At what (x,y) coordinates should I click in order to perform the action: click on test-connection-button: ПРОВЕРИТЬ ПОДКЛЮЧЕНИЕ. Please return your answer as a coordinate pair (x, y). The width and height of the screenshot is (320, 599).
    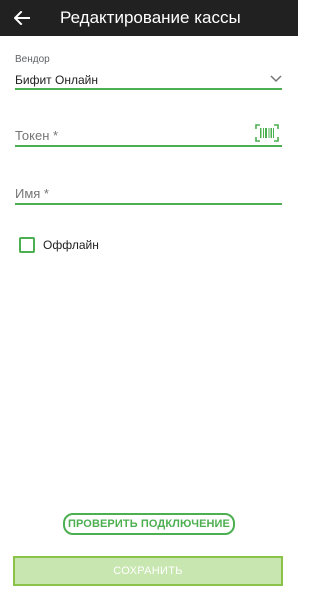
    Looking at the image, I should click on (149, 524).